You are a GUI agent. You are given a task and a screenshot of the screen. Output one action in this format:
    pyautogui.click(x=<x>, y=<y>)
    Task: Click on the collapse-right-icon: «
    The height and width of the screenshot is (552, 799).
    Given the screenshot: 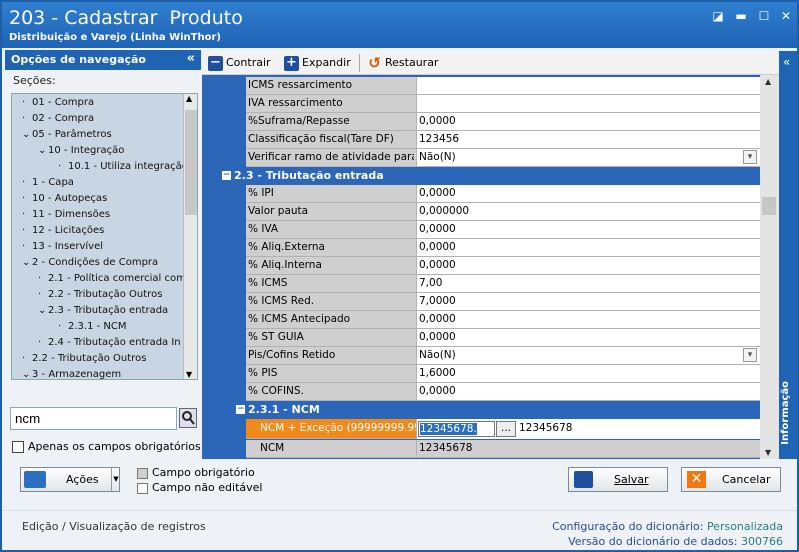 What is the action you would take?
    pyautogui.click(x=786, y=62)
    